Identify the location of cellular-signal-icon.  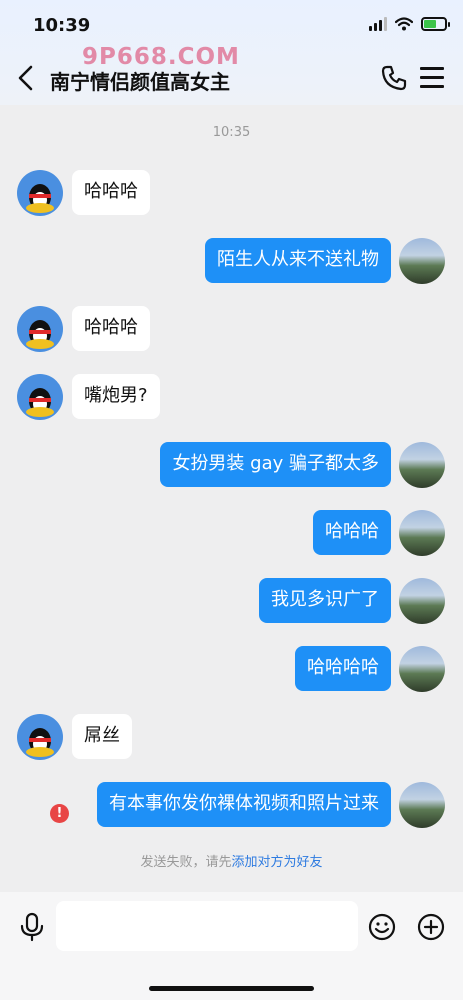
(378, 24).